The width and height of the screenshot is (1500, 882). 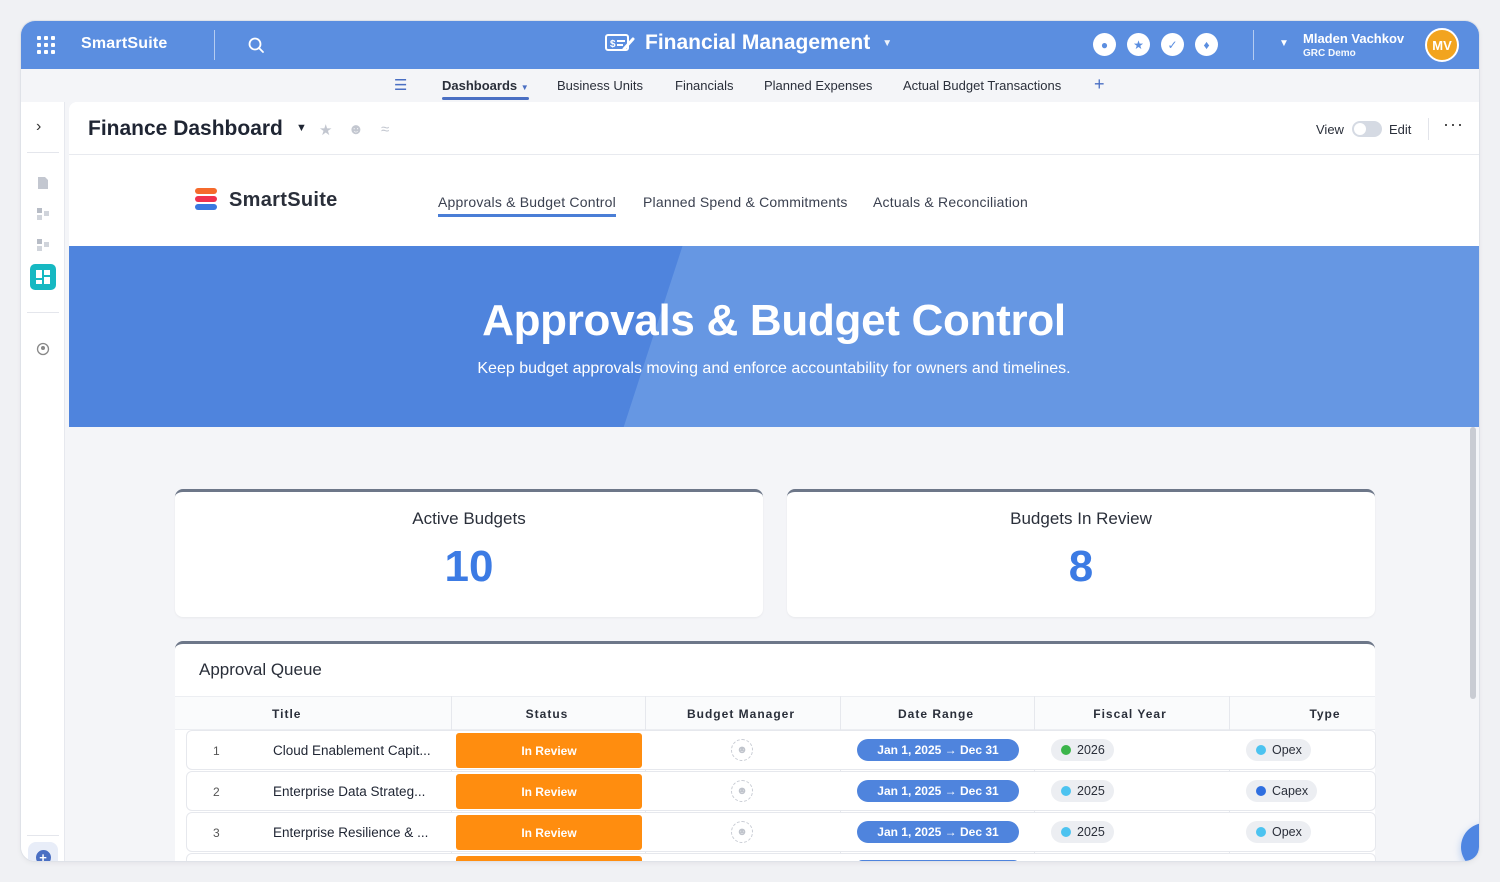 What do you see at coordinates (1172, 44) in the screenshot?
I see `check-icon: ✓` at bounding box center [1172, 44].